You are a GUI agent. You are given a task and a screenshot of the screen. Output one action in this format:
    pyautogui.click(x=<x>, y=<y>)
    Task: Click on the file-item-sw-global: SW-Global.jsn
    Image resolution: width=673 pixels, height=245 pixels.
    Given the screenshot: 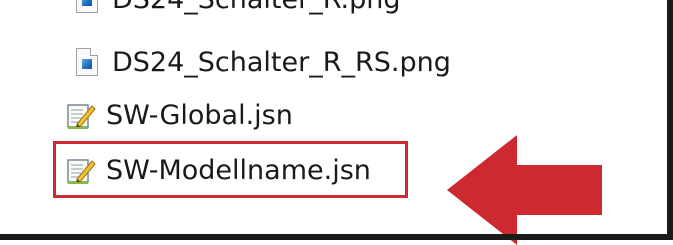 What is the action you would take?
    pyautogui.click(x=179, y=115)
    